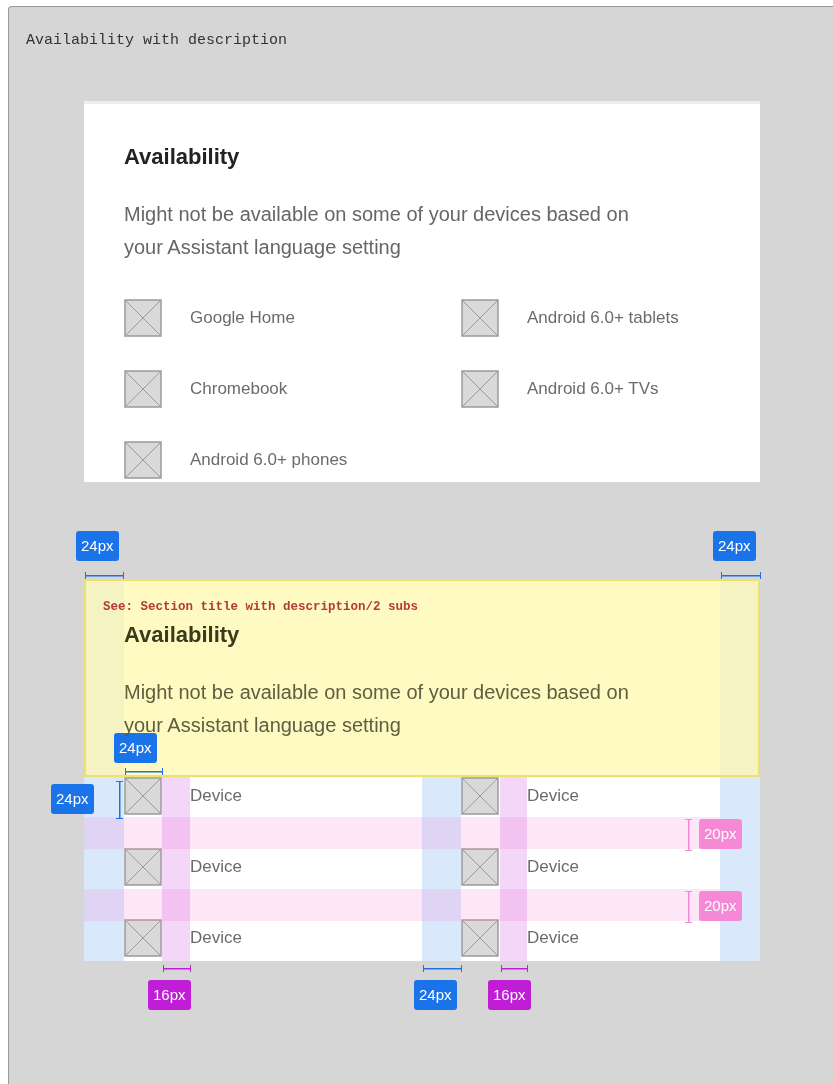  What do you see at coordinates (603, 318) in the screenshot?
I see `device-label: Android 6.0+ tablets` at bounding box center [603, 318].